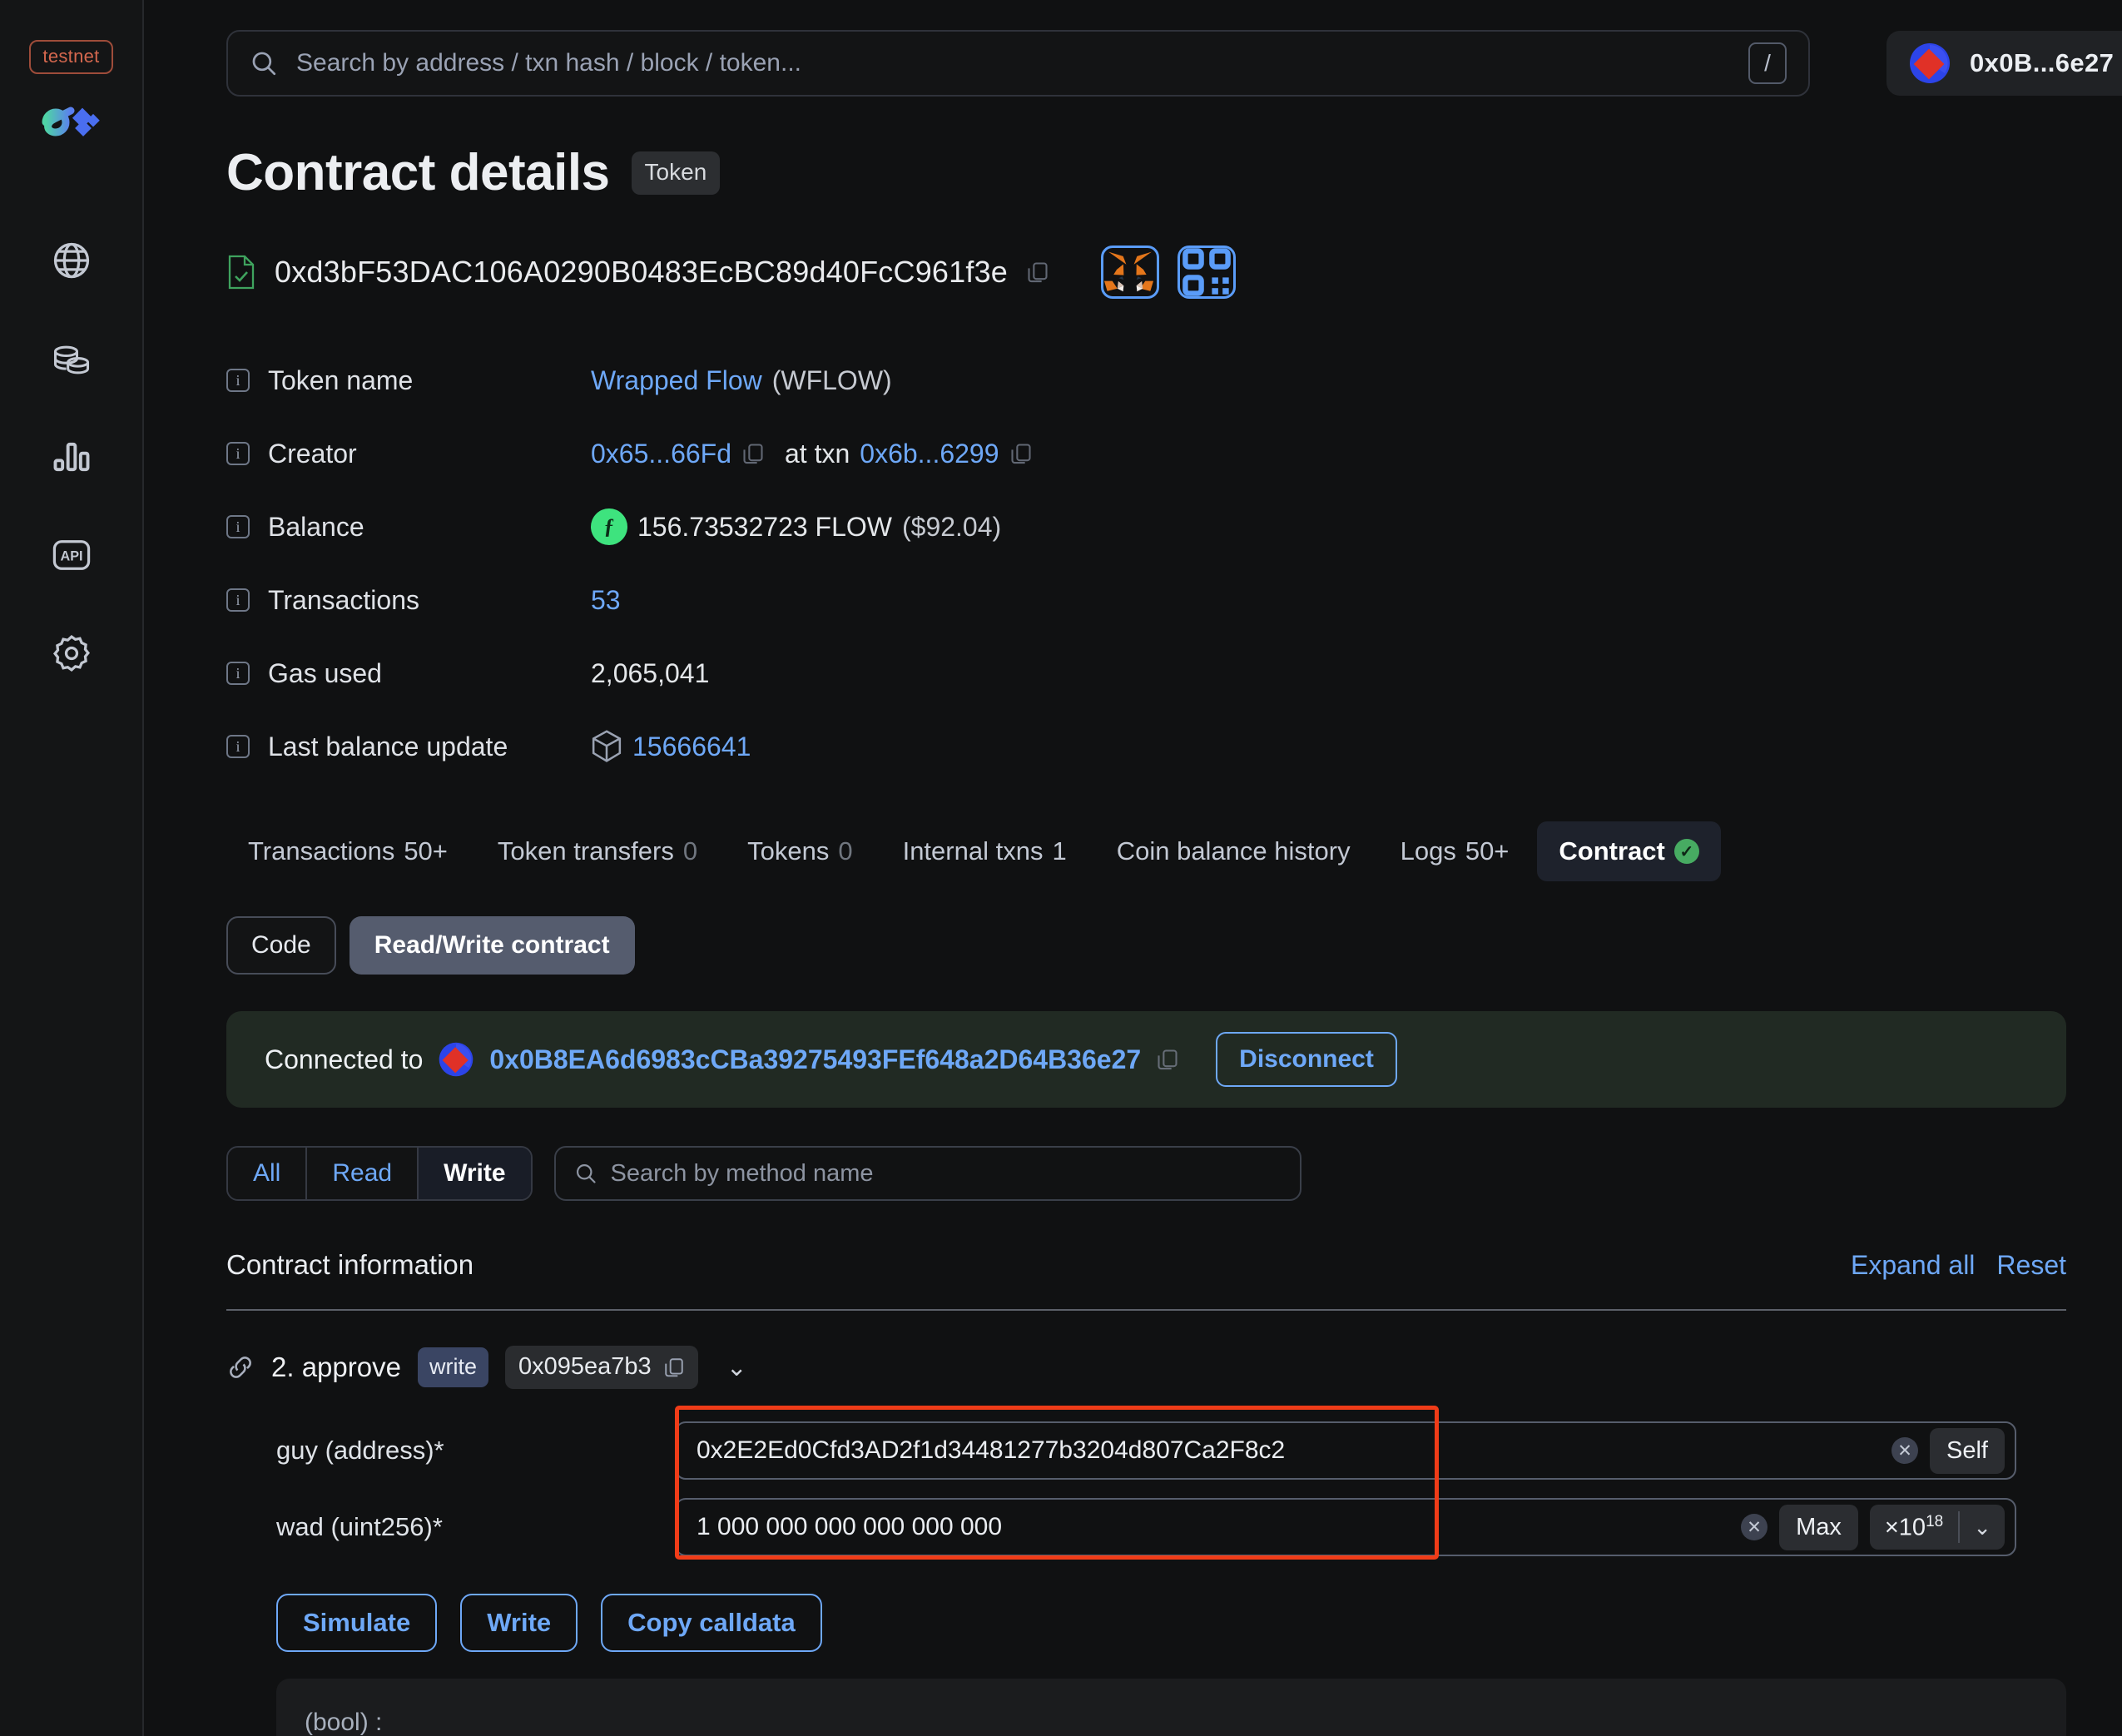  I want to click on self-button: Self, so click(1967, 1451).